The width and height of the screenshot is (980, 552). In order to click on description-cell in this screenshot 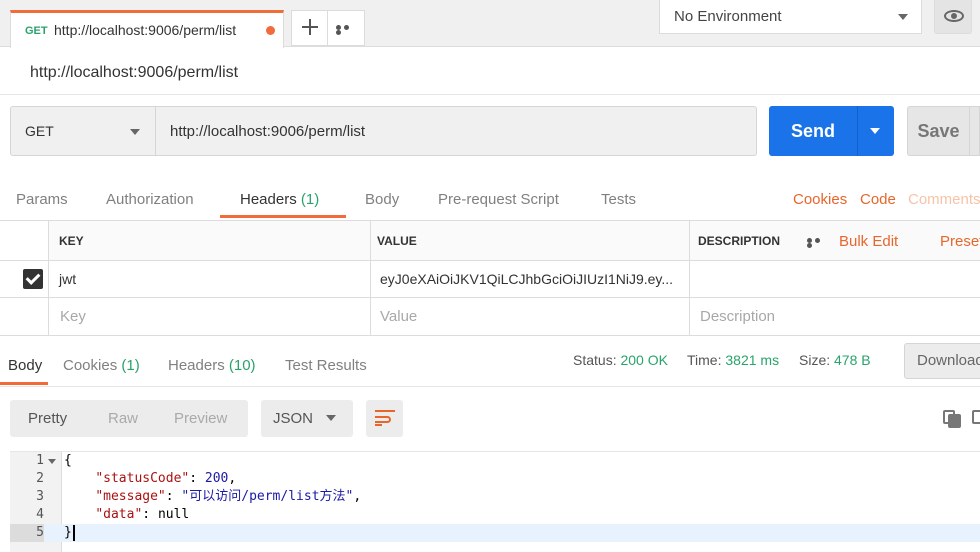, I will do `click(834, 279)`.